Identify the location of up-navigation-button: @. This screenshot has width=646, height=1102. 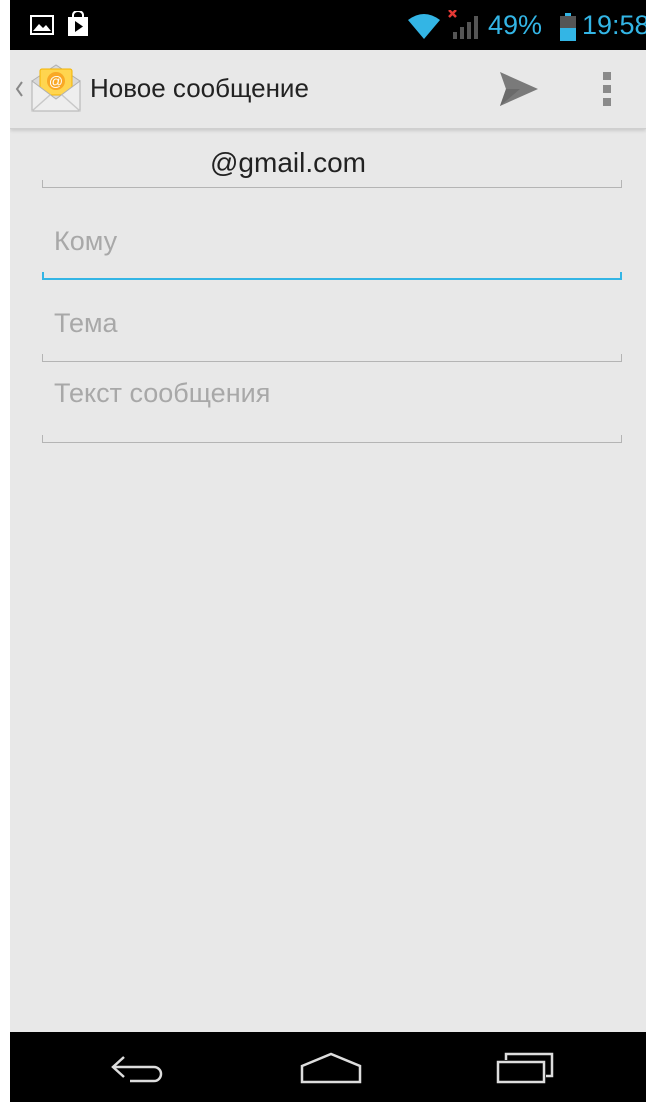
(49, 89).